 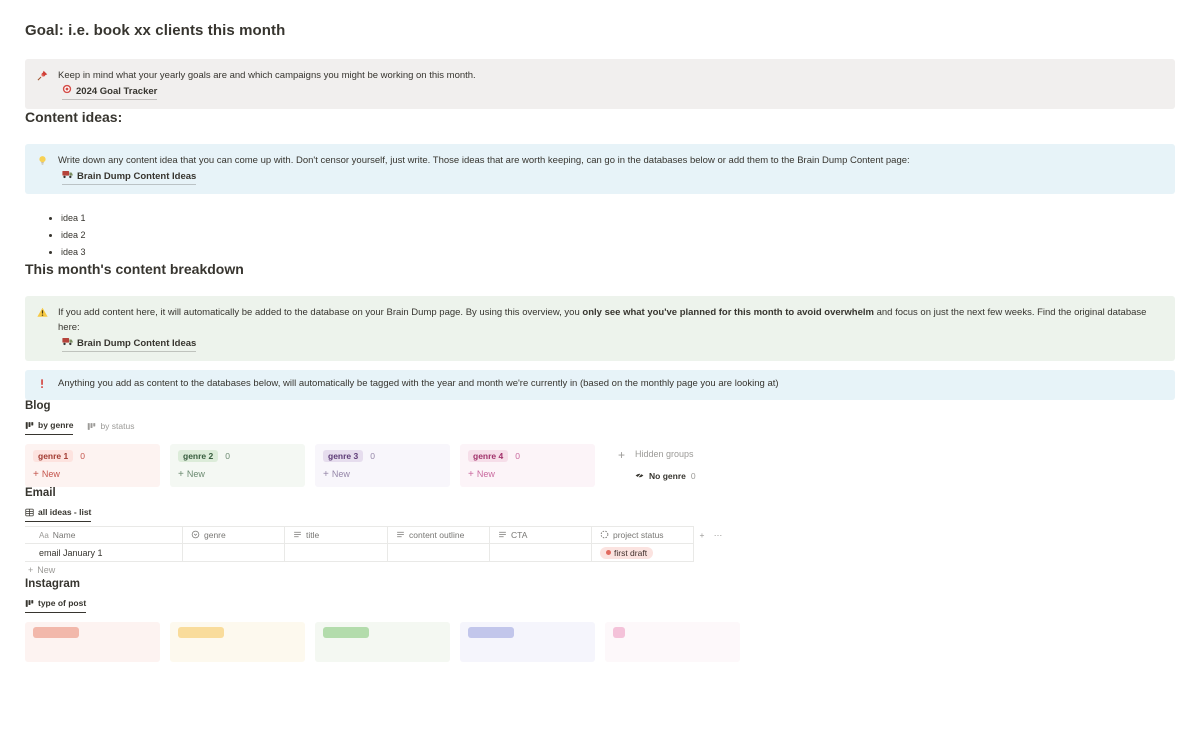 What do you see at coordinates (43, 385) in the screenshot?
I see `red-exclamation-icon` at bounding box center [43, 385].